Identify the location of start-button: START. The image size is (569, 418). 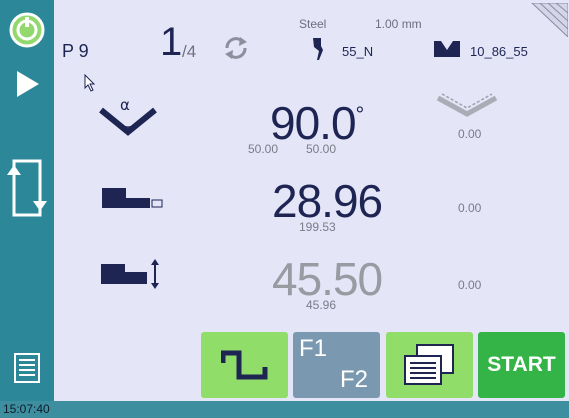
(521, 365).